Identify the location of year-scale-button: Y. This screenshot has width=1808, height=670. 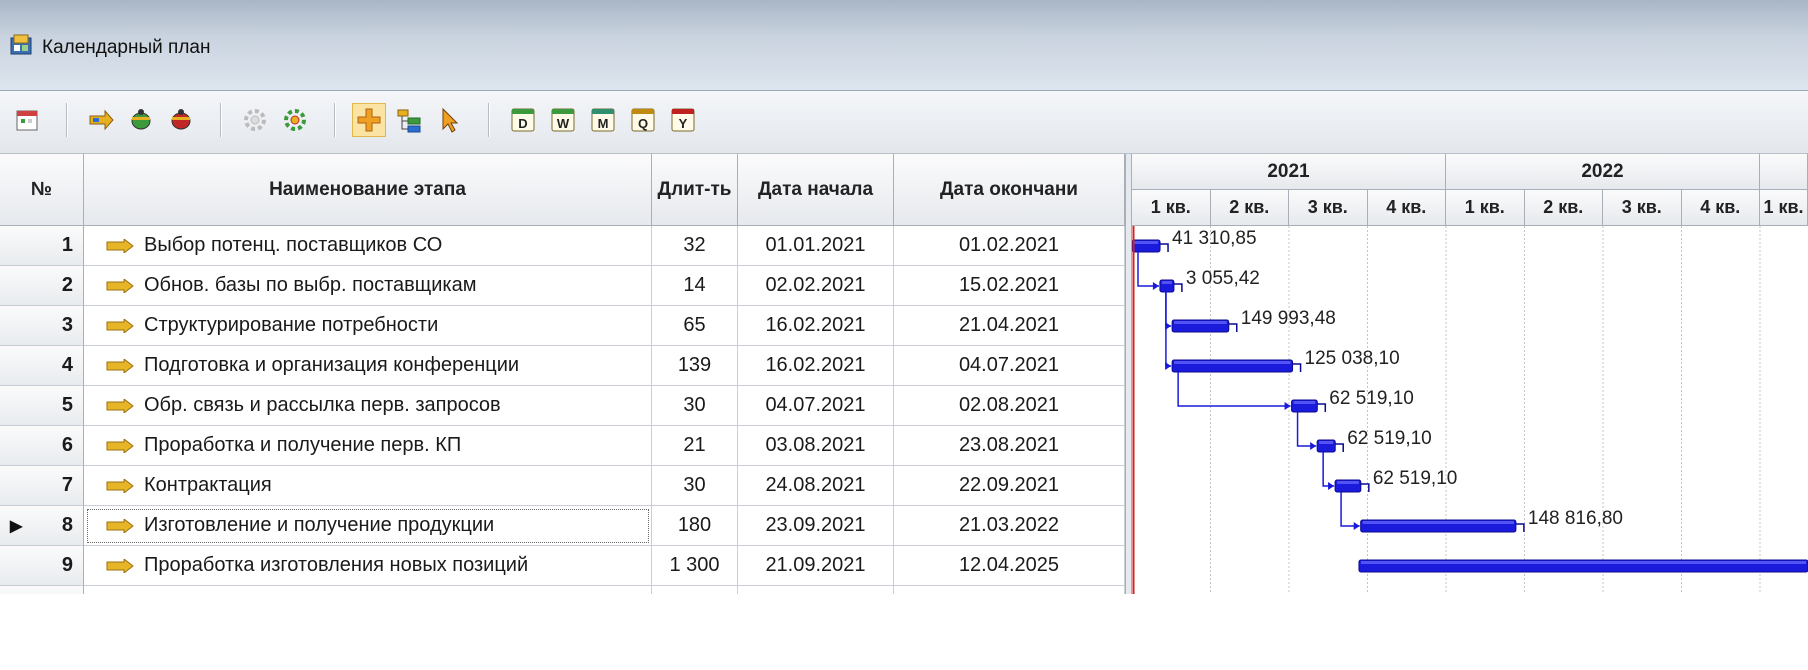
(683, 120).